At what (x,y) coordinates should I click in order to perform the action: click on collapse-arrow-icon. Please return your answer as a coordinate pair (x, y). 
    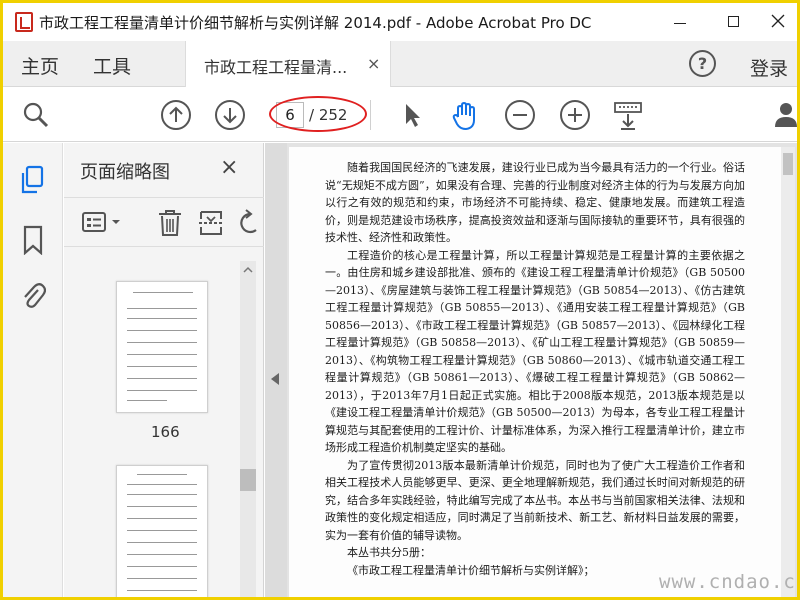
    Looking at the image, I should click on (275, 379).